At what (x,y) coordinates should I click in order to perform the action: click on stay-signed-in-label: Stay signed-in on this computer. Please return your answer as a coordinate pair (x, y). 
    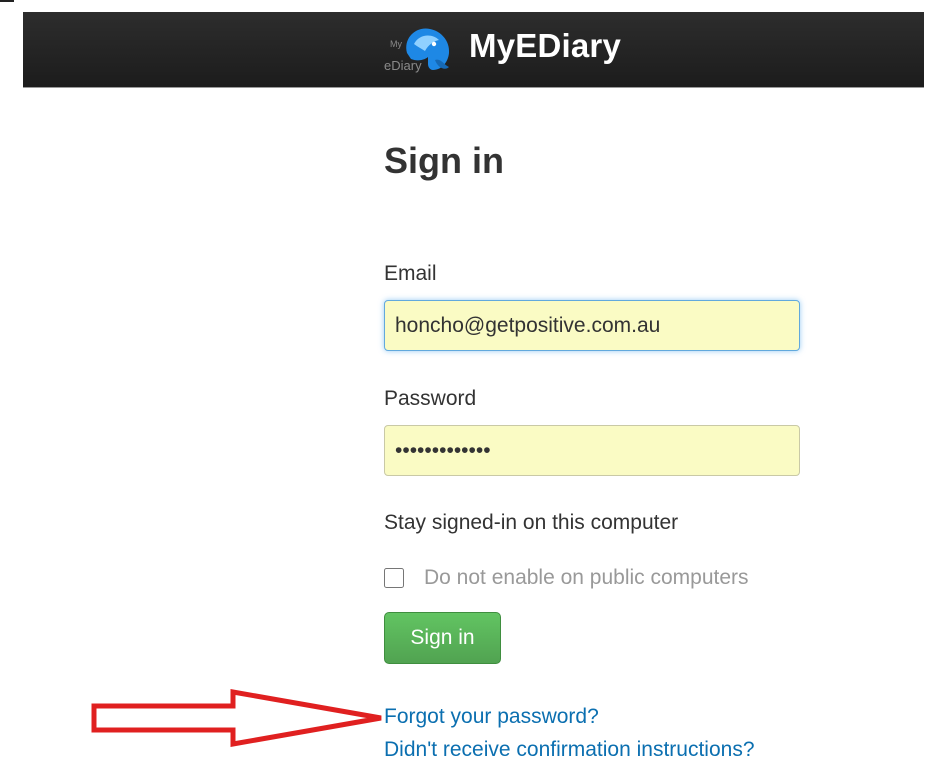
    Looking at the image, I should click on (531, 522).